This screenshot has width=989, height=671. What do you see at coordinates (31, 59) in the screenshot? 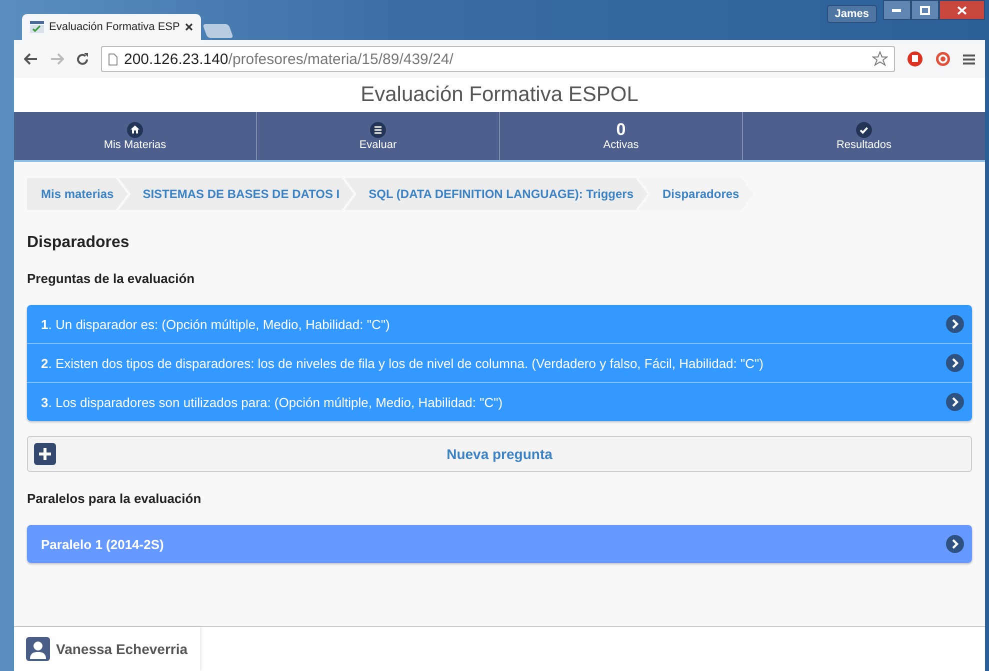
I see `back-icon` at bounding box center [31, 59].